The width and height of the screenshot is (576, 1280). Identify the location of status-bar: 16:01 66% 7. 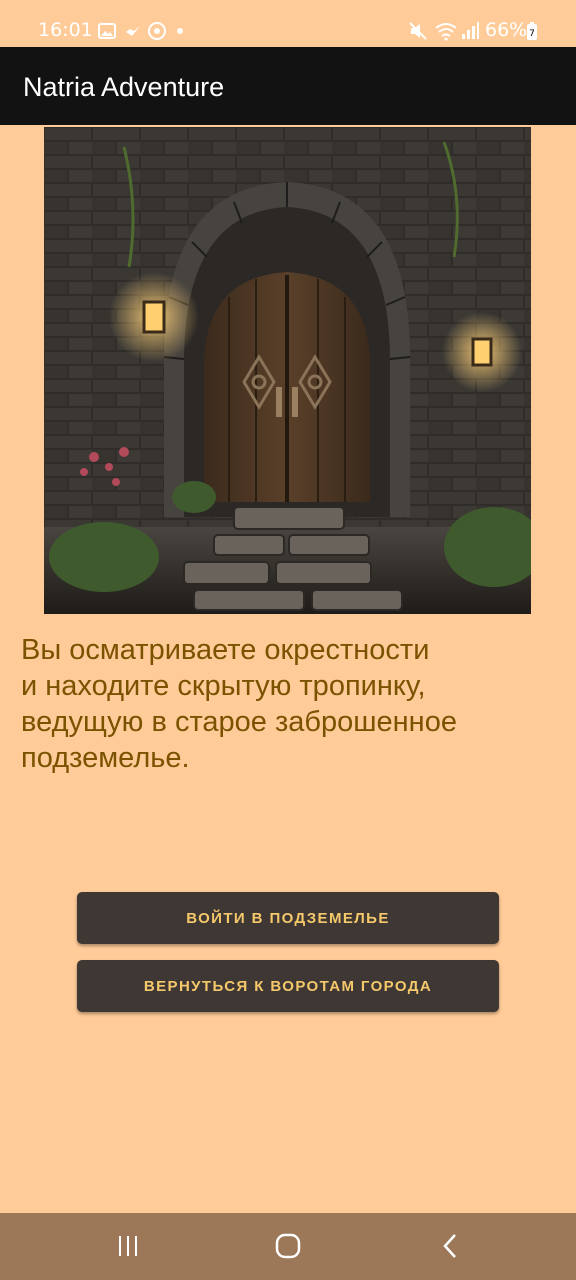
(288, 23).